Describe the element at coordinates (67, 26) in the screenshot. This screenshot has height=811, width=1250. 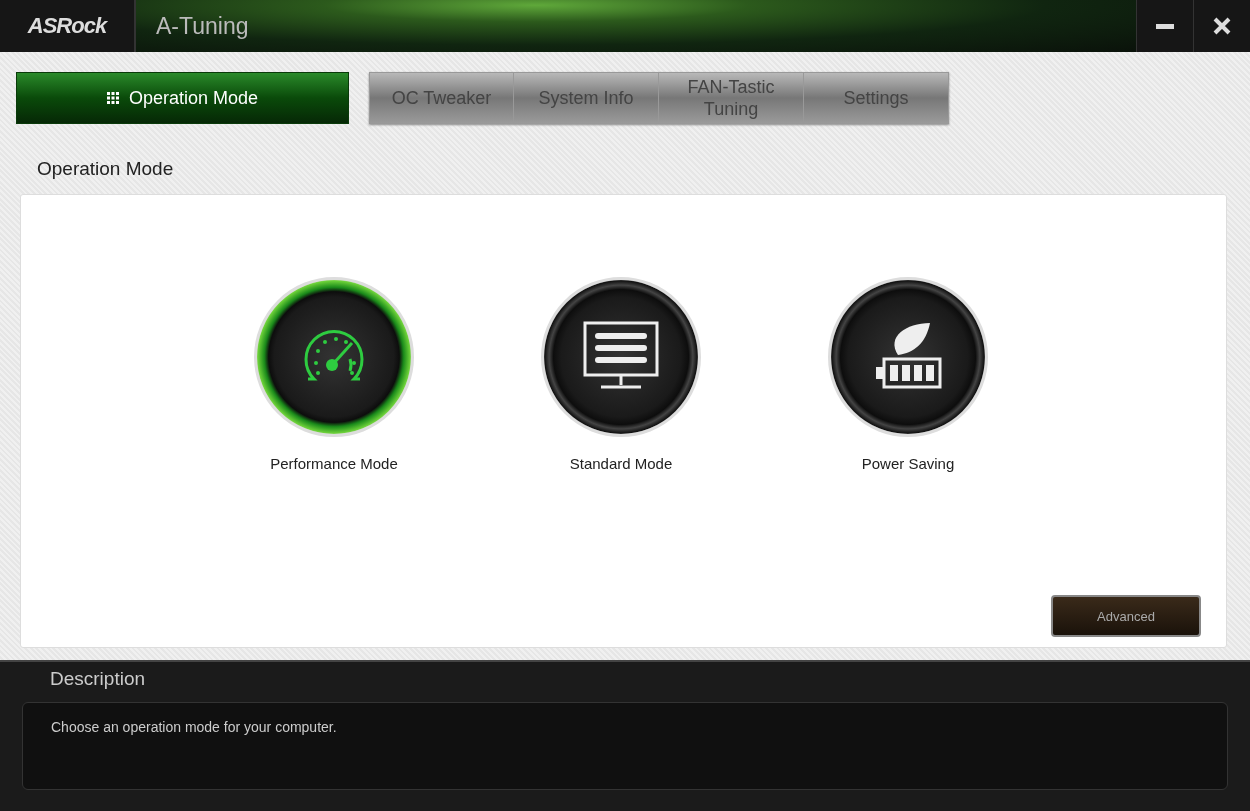
I see `brand-logo: ASRock` at that location.